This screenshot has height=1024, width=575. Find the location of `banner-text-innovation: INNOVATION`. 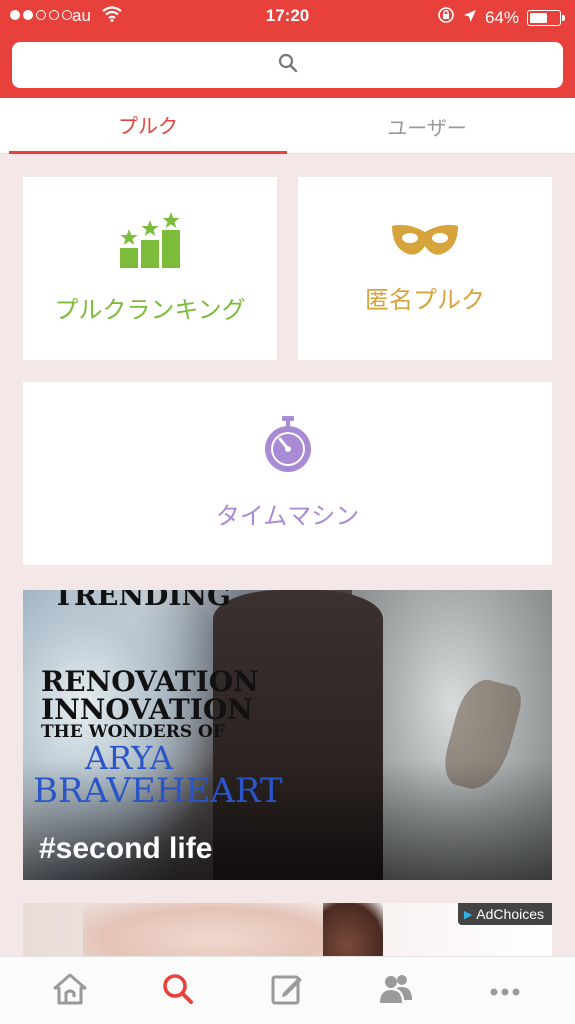

banner-text-innovation: INNOVATION is located at coordinates (147, 709).